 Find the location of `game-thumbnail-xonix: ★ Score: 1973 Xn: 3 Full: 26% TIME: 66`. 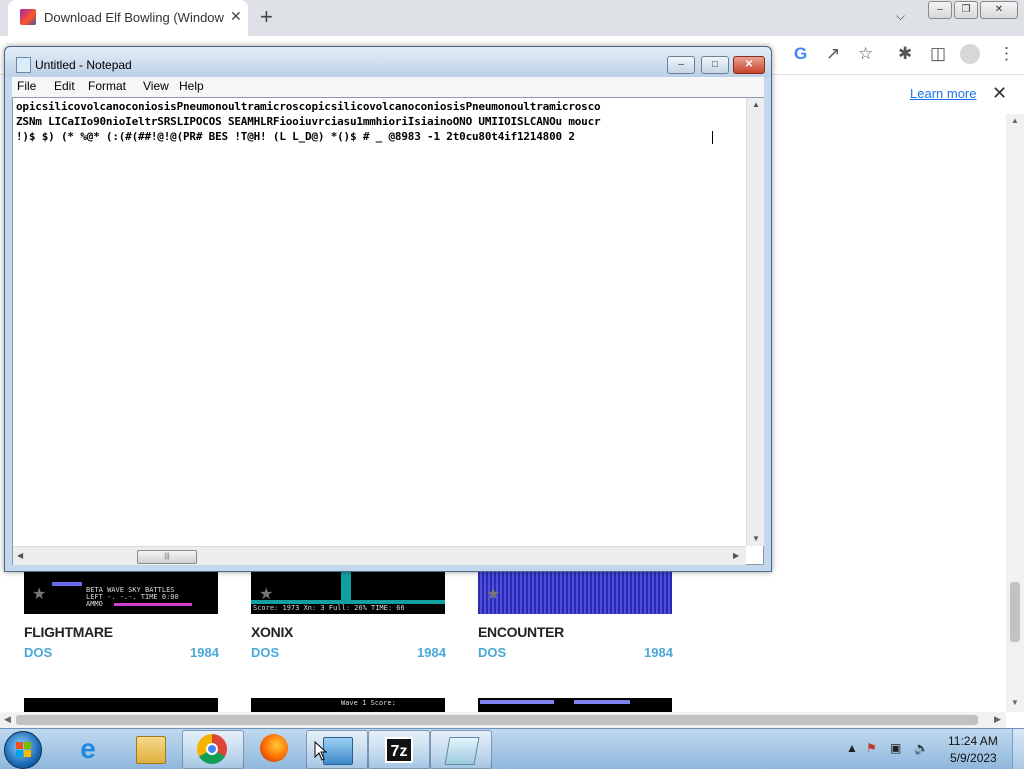

game-thumbnail-xonix: ★ Score: 1973 Xn: 3 Full: 26% TIME: 66 is located at coordinates (348, 592).